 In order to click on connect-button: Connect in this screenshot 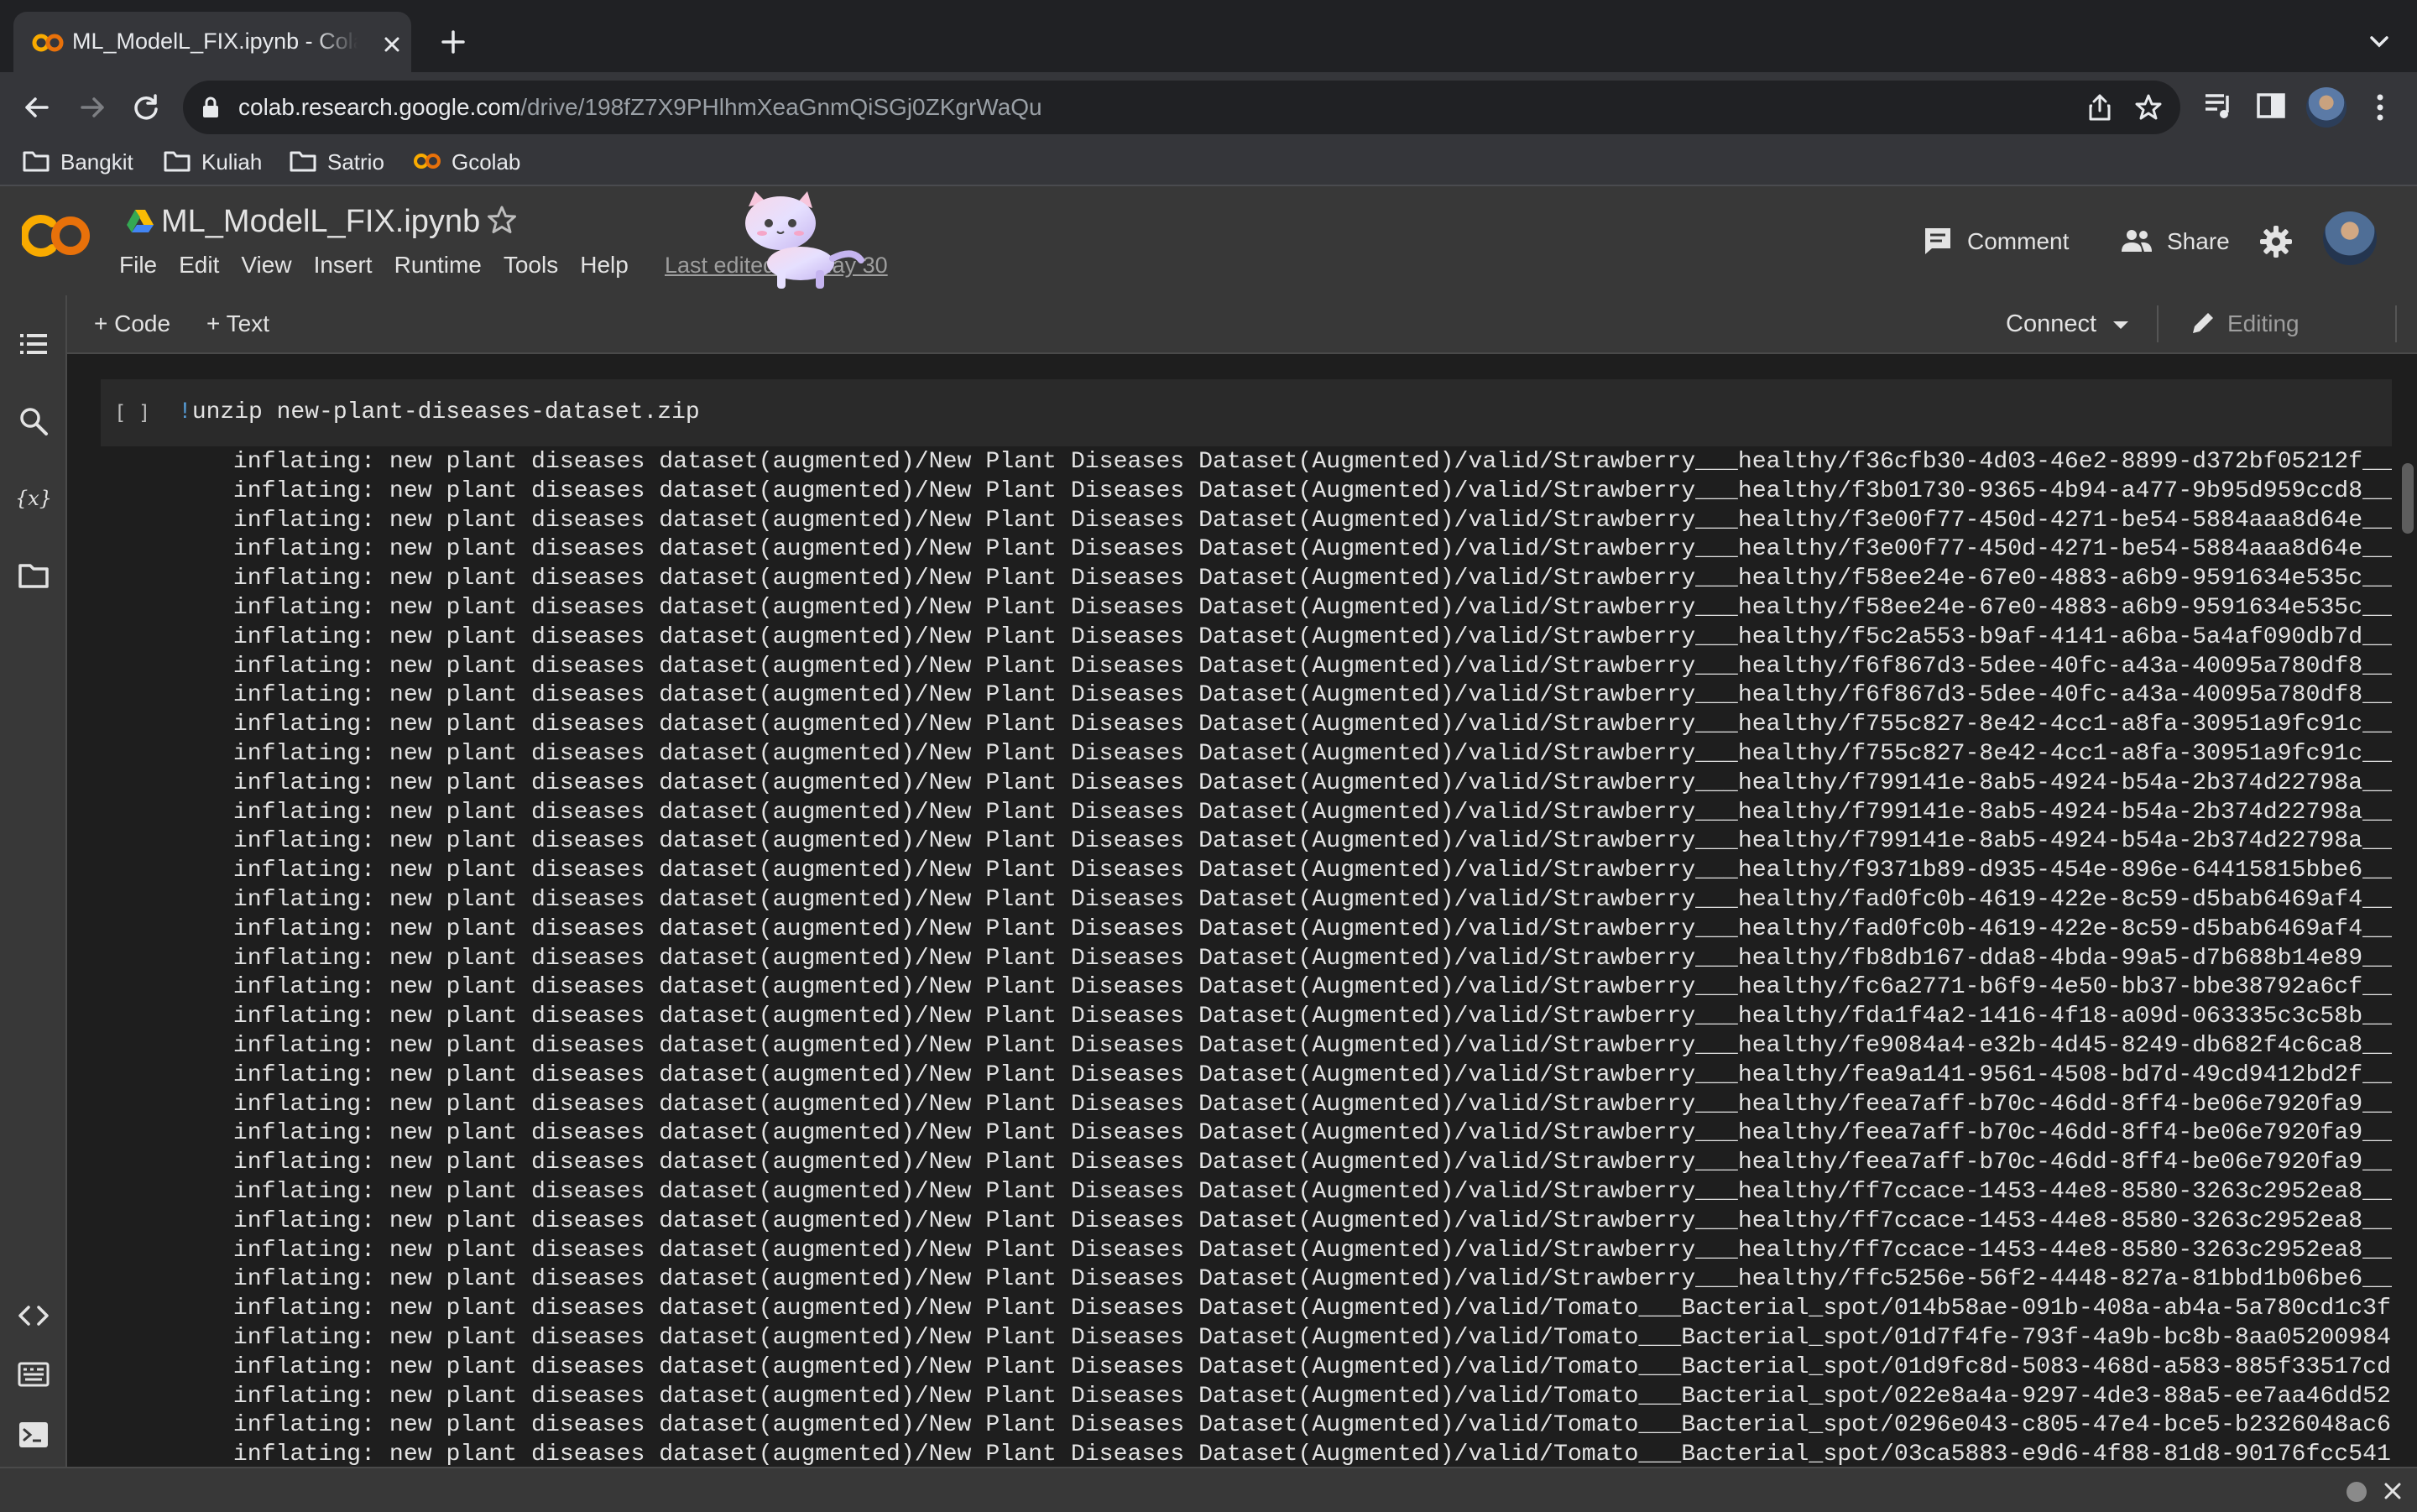, I will do `click(2067, 324)`.